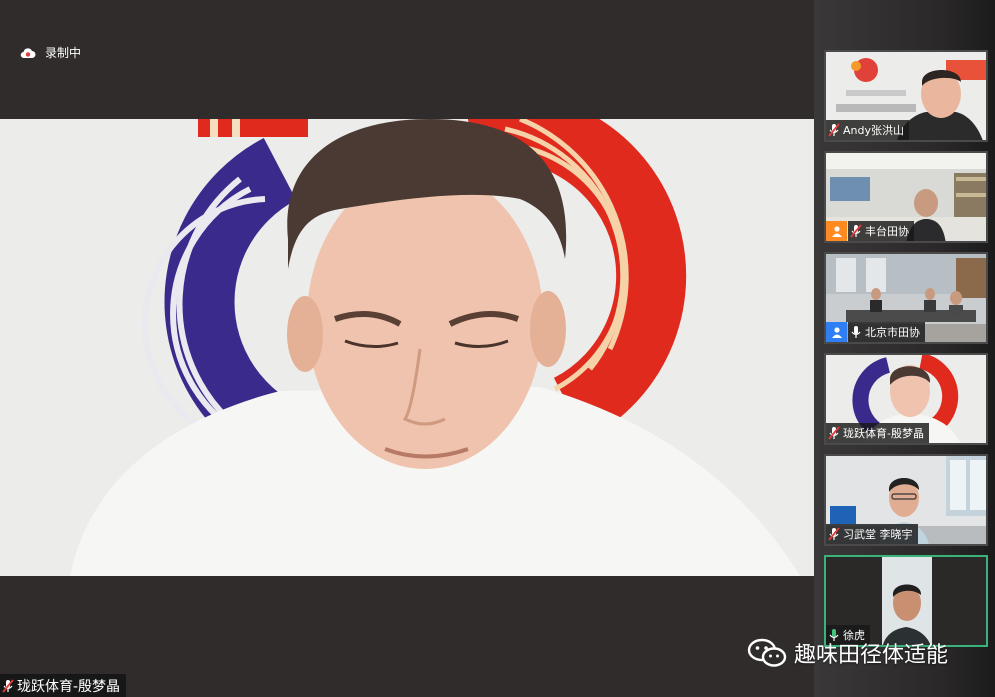 The height and width of the screenshot is (697, 995). What do you see at coordinates (871, 655) in the screenshot?
I see `watermark-text: 趣味田径体适能` at bounding box center [871, 655].